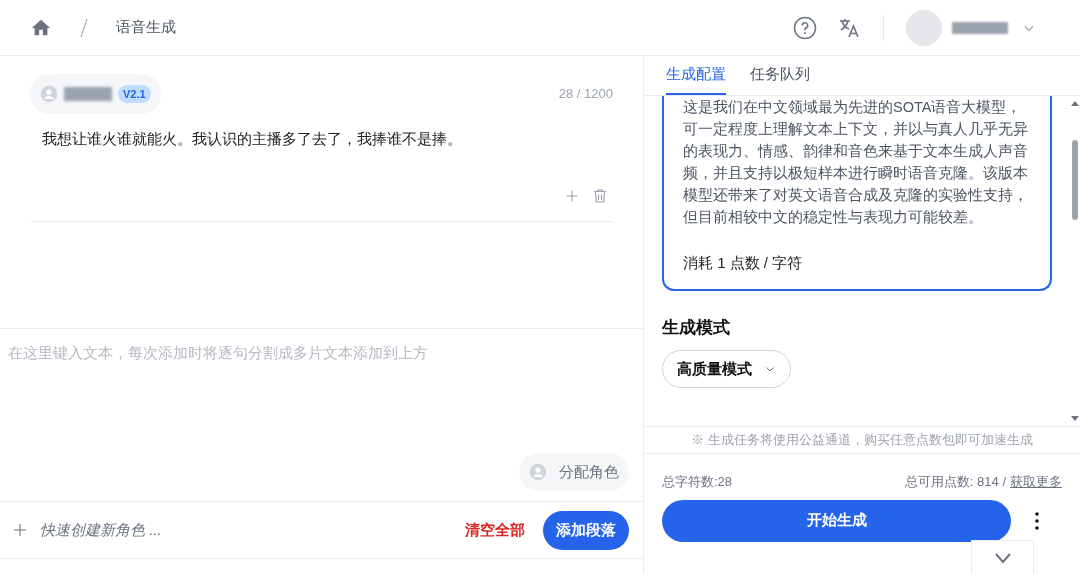 The height and width of the screenshot is (574, 1080). Describe the element at coordinates (696, 78) in the screenshot. I see `tab: 生成配置` at that location.